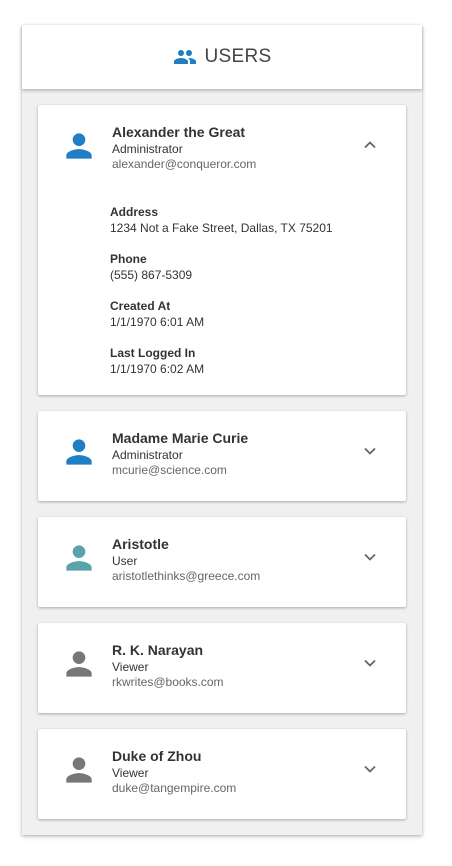 This screenshot has height=866, width=452. I want to click on user-name: Aristotle, so click(140, 544).